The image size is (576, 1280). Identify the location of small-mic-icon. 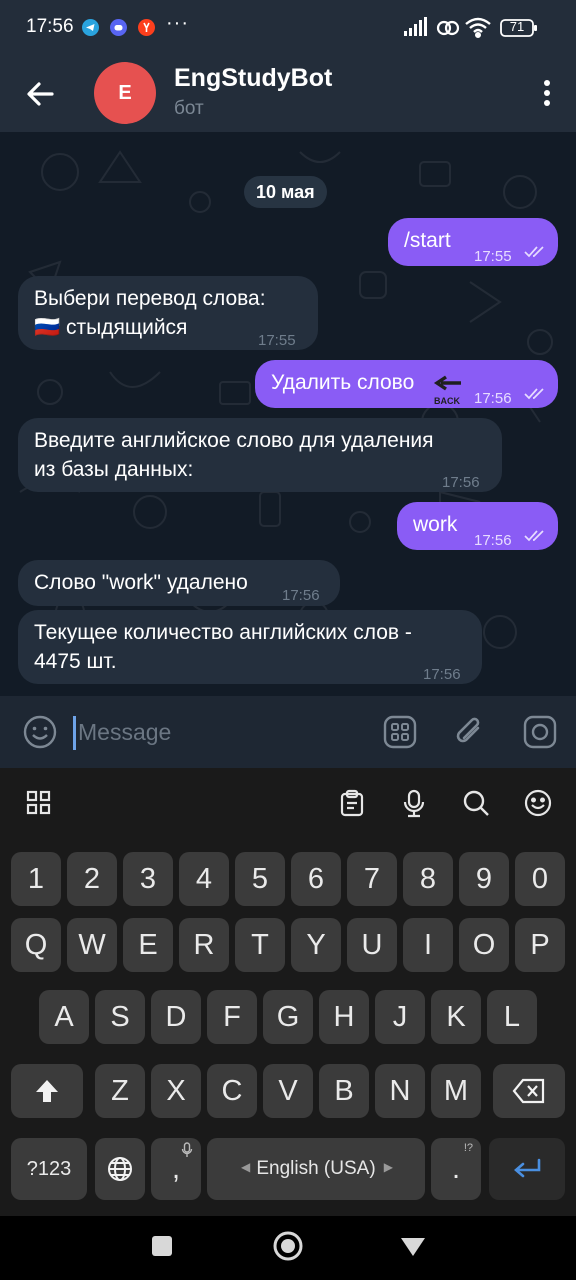
(187, 1149).